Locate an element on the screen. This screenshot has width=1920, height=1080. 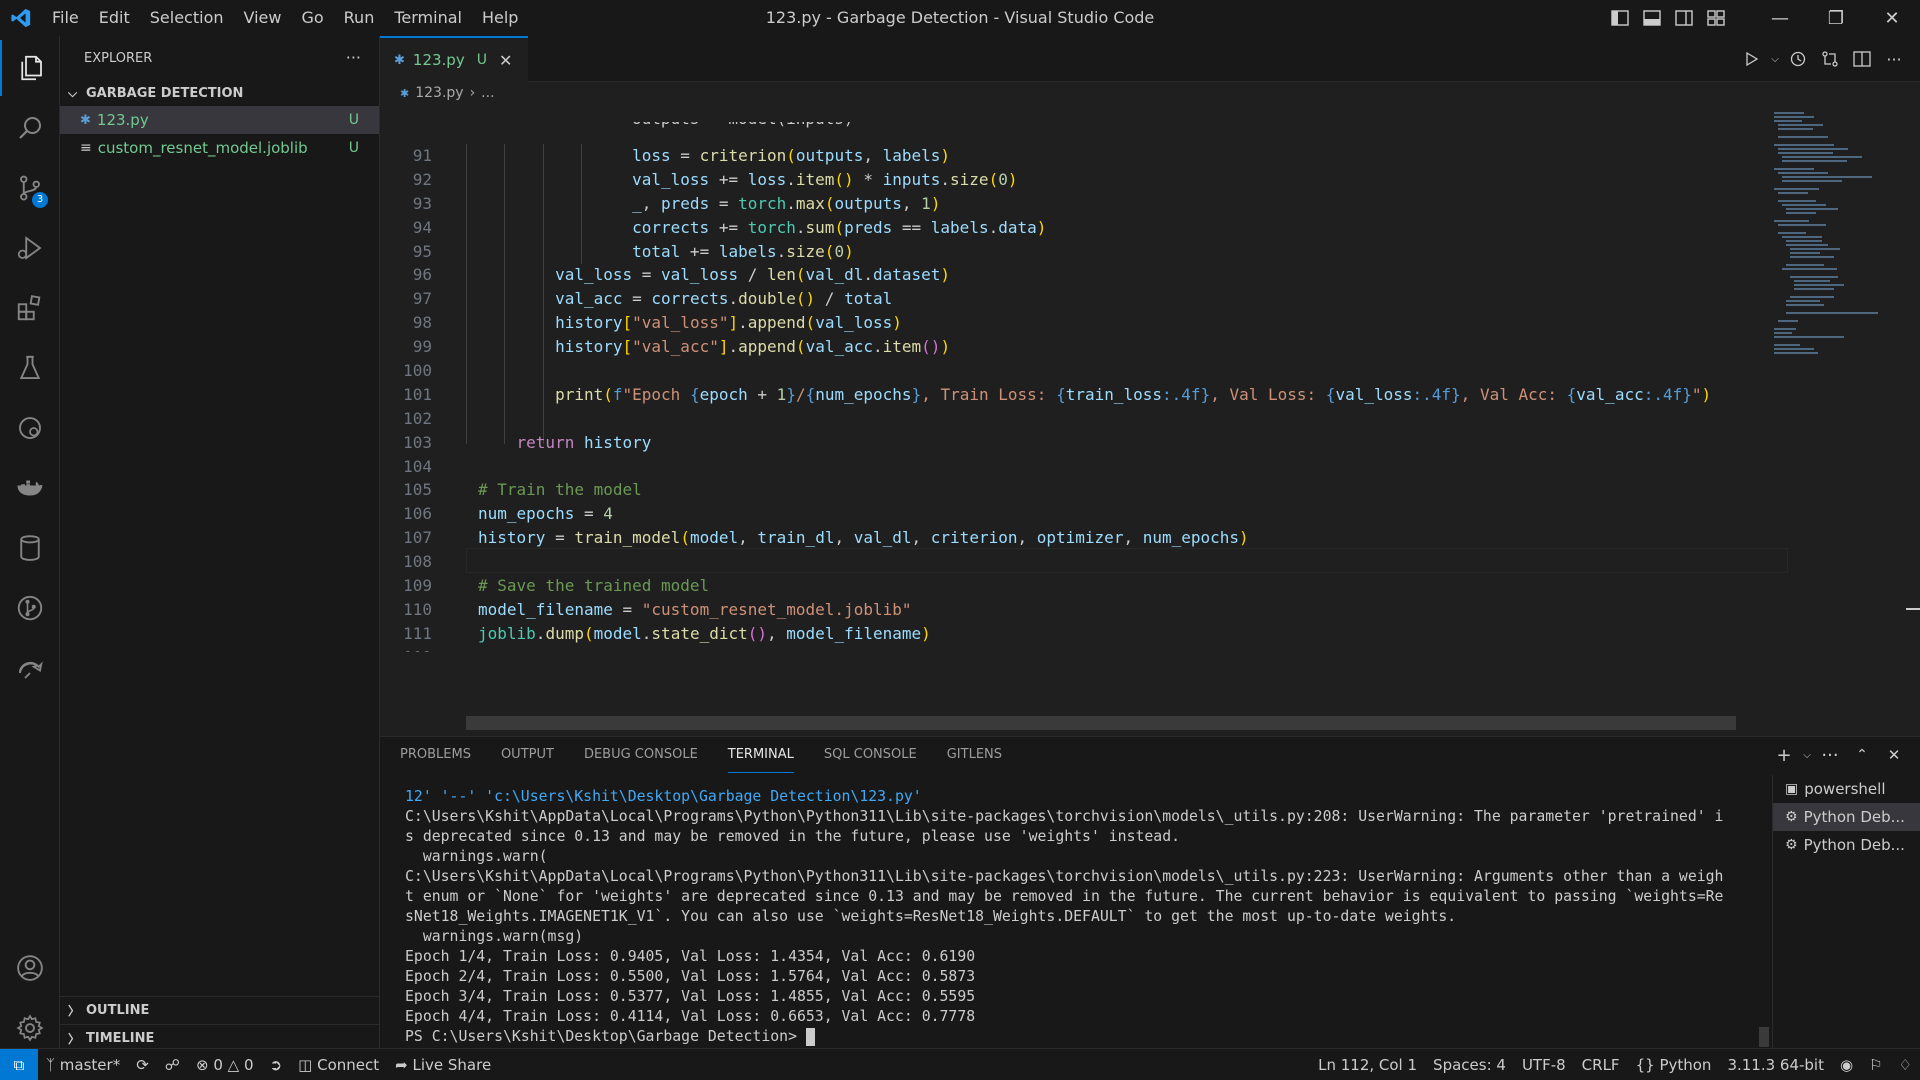
explorer-icon is located at coordinates (30, 68).